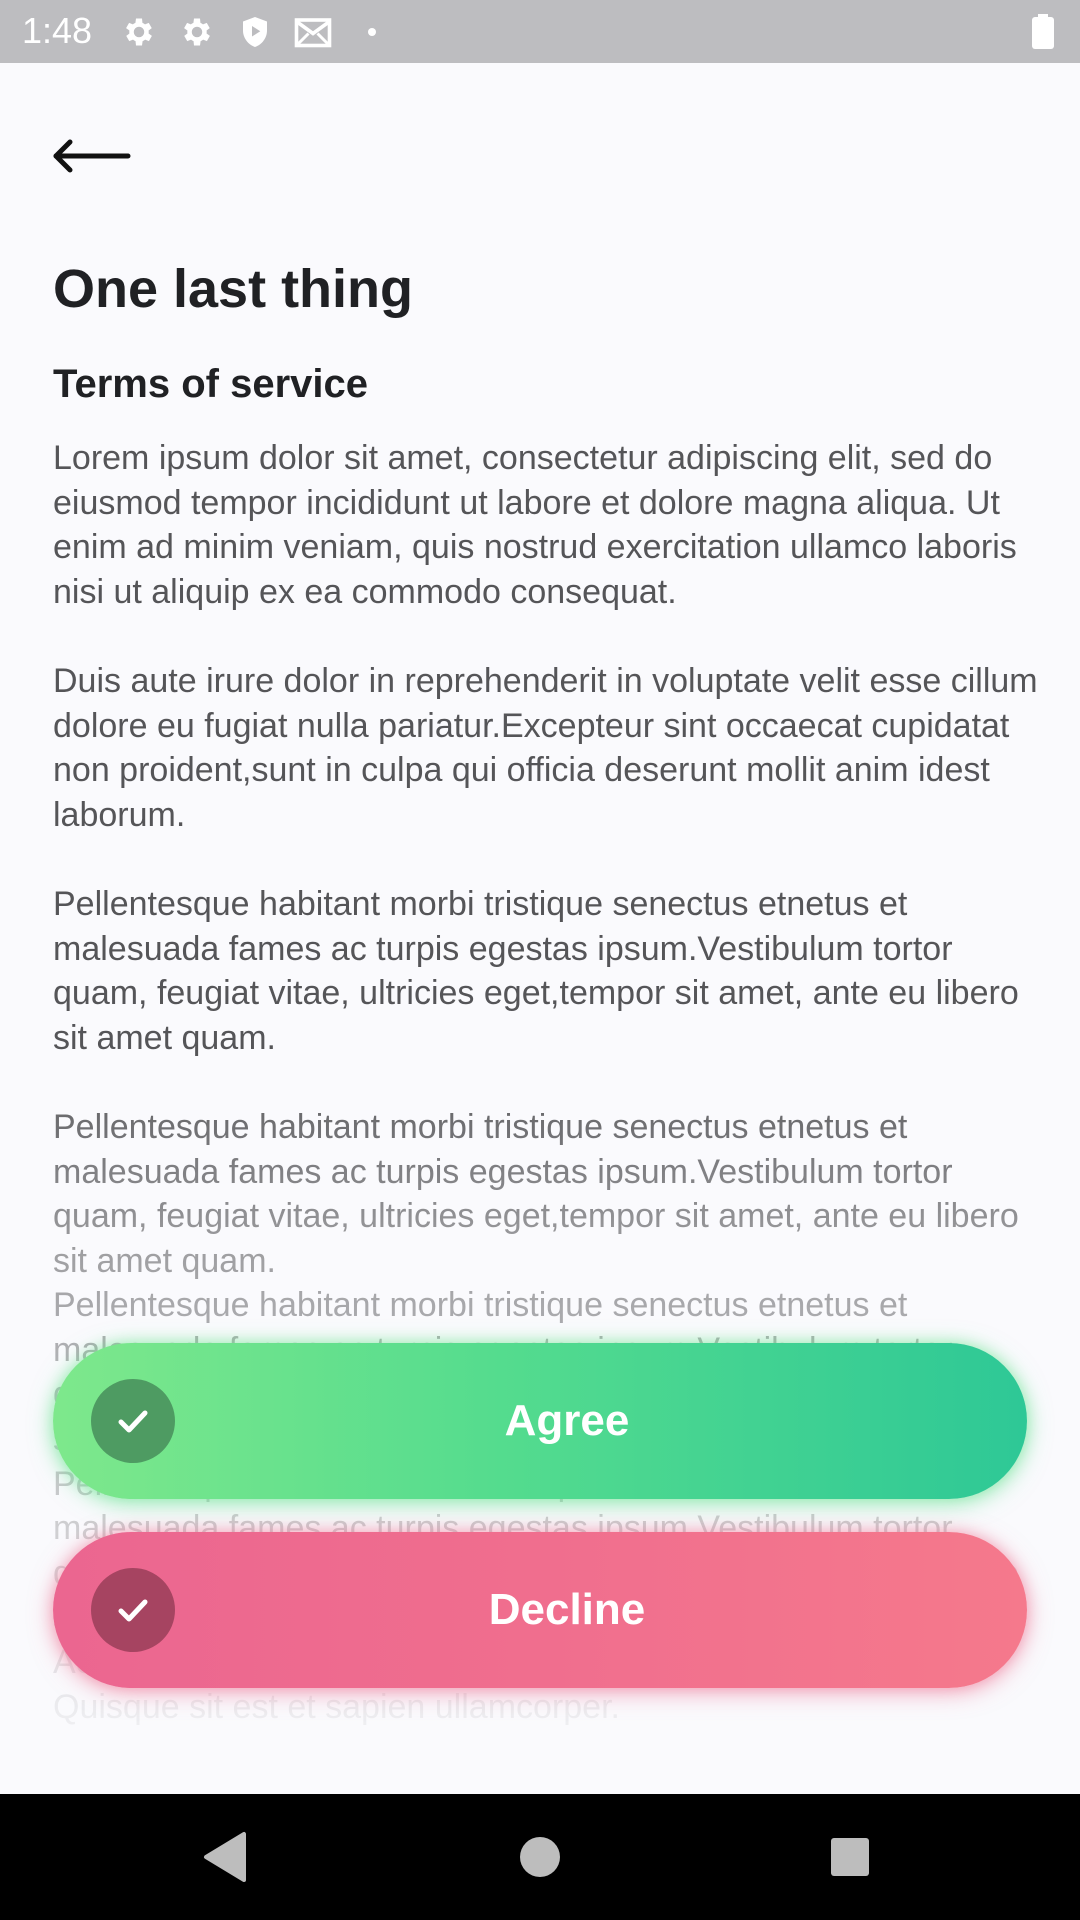 Image resolution: width=1080 pixels, height=1920 pixels. I want to click on page-title: One last thing, so click(233, 289).